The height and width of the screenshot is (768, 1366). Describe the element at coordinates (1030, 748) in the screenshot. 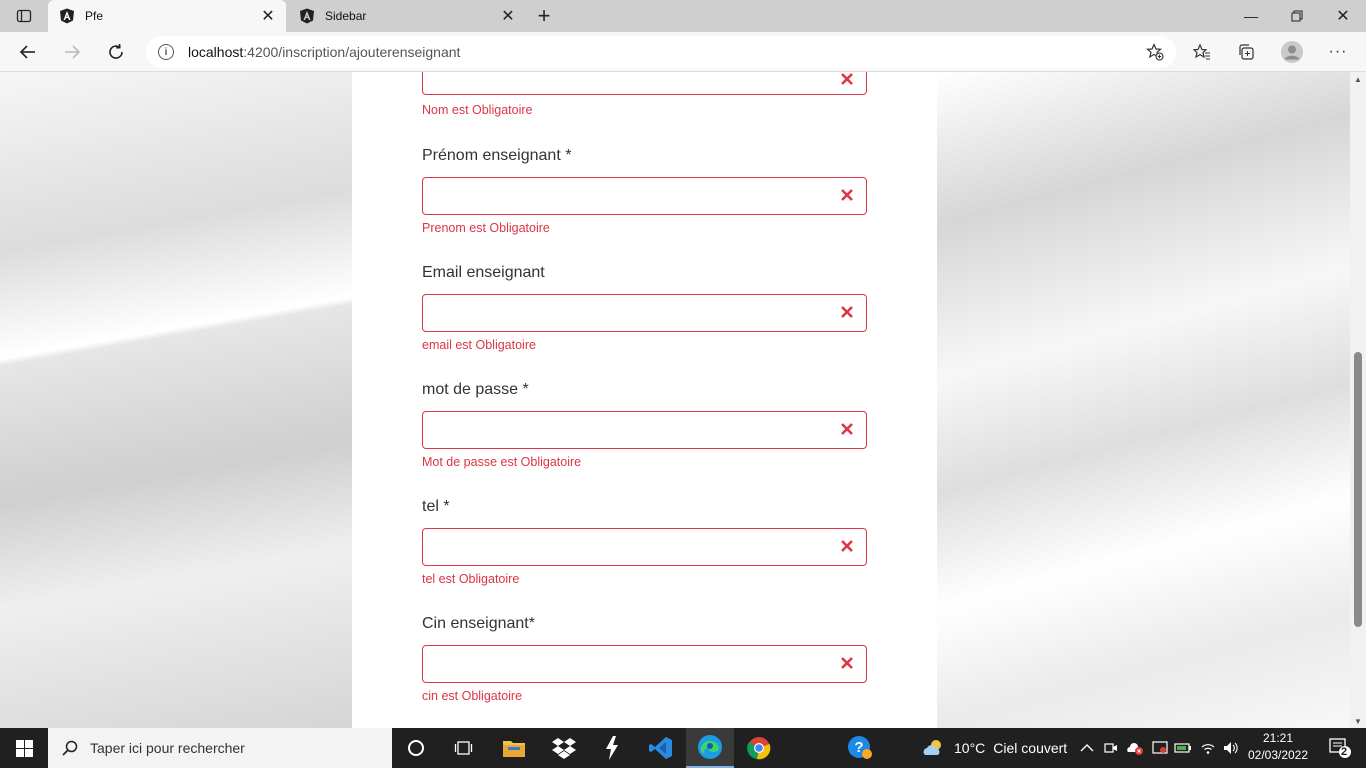

I see `weather-desc: Ciel couvert` at that location.